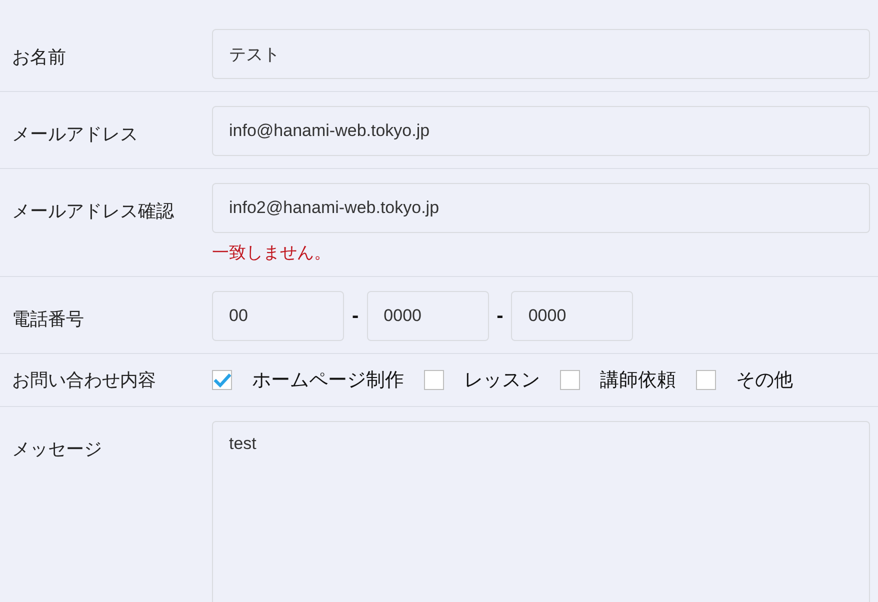 The width and height of the screenshot is (878, 602). Describe the element at coordinates (764, 381) in the screenshot. I see `option-label: その他` at that location.